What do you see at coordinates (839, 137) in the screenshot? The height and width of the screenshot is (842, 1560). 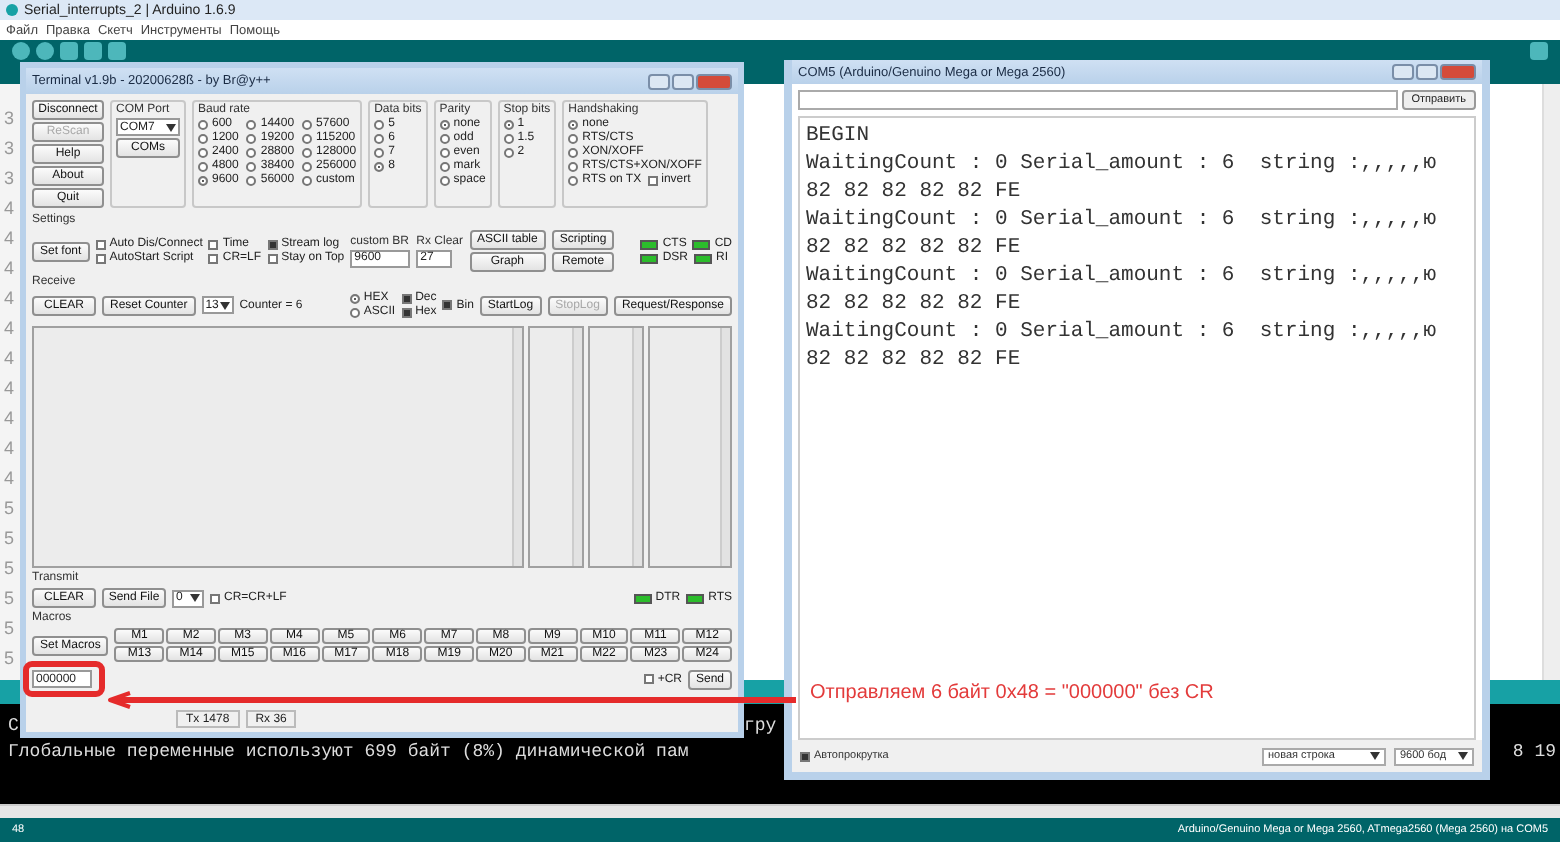 I see `output-line: BEGIN` at bounding box center [839, 137].